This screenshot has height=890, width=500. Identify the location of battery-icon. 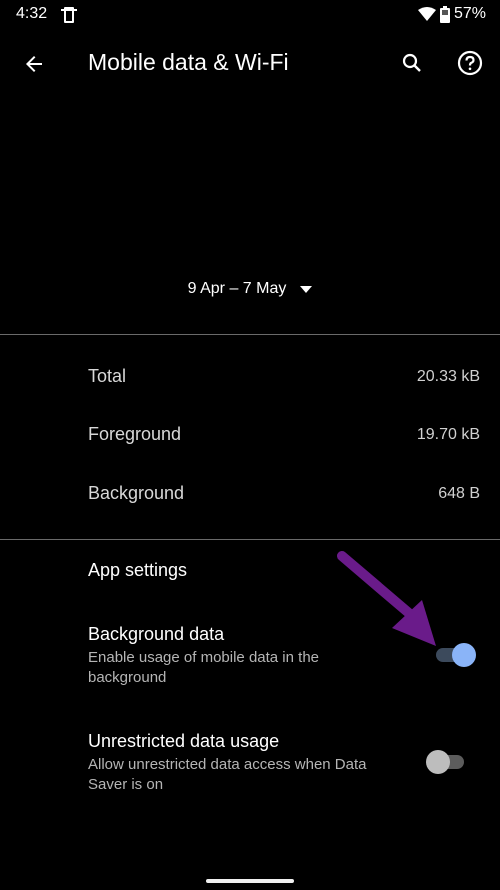
(444, 14).